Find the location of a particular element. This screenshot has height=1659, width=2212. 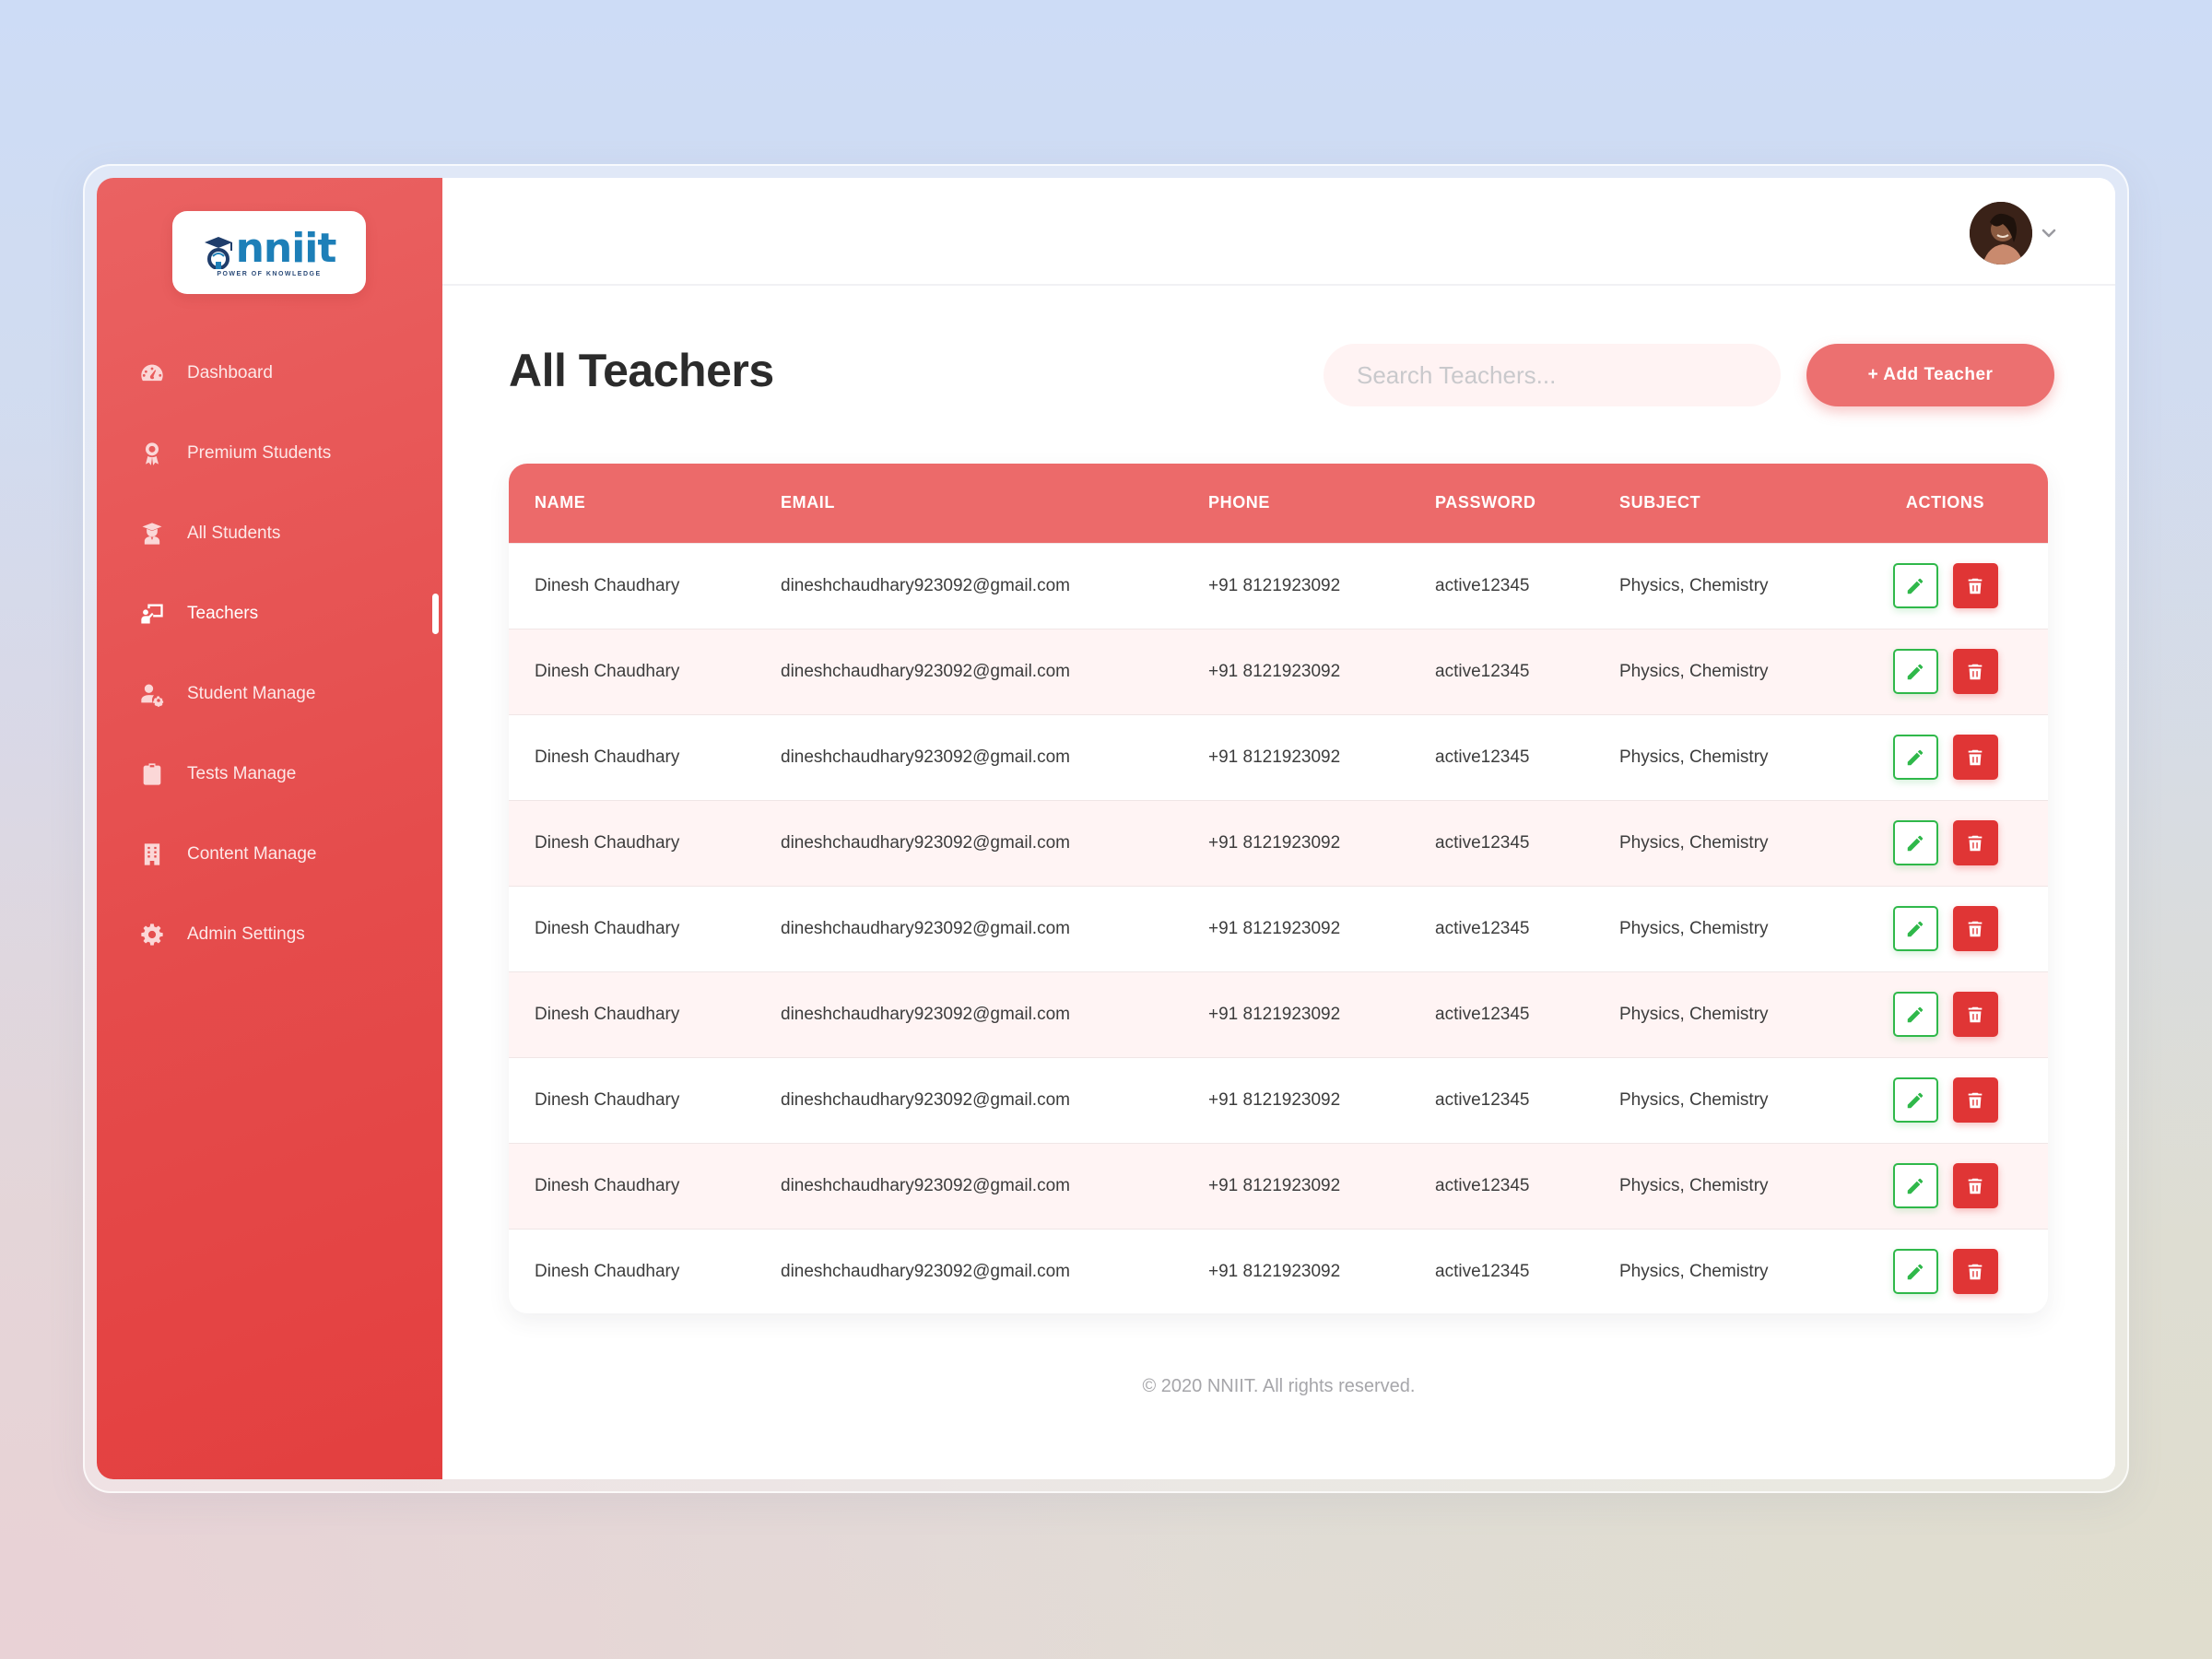

sidebar-item-label: All Students is located at coordinates (234, 533).